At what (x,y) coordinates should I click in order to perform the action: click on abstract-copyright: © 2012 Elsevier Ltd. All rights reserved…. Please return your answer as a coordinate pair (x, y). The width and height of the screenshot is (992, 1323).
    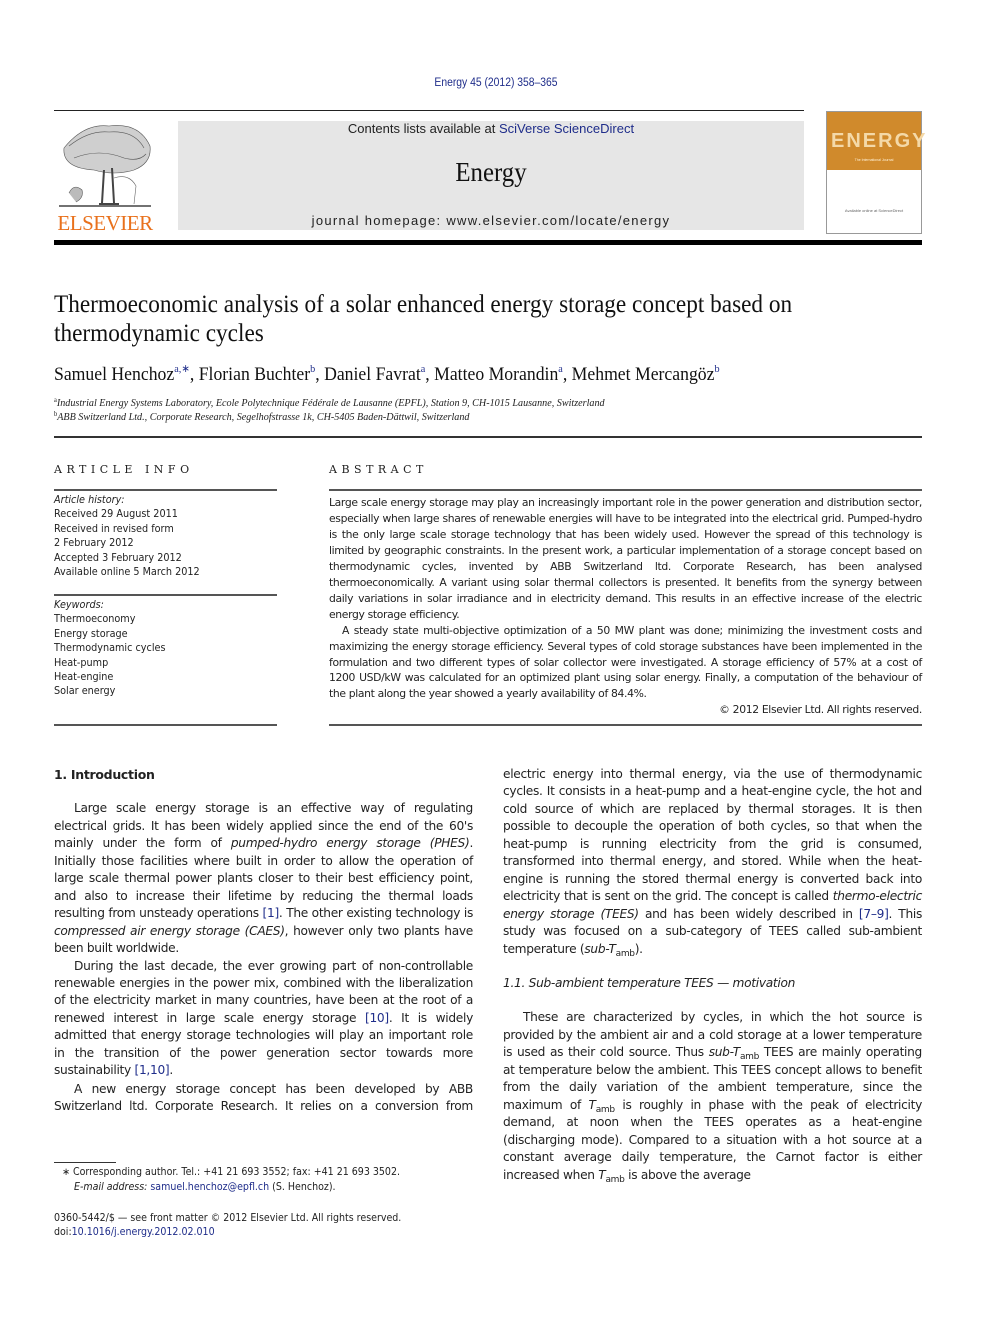
    Looking at the image, I should click on (820, 710).